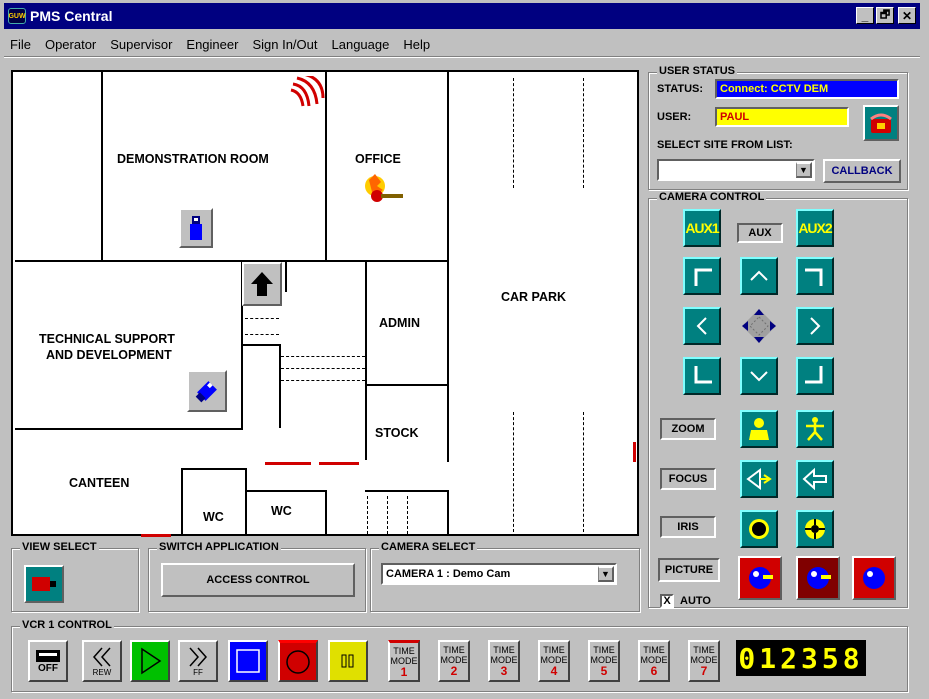 The image size is (929, 699). I want to click on vcr-fast-forward-button: FF, so click(198, 661).